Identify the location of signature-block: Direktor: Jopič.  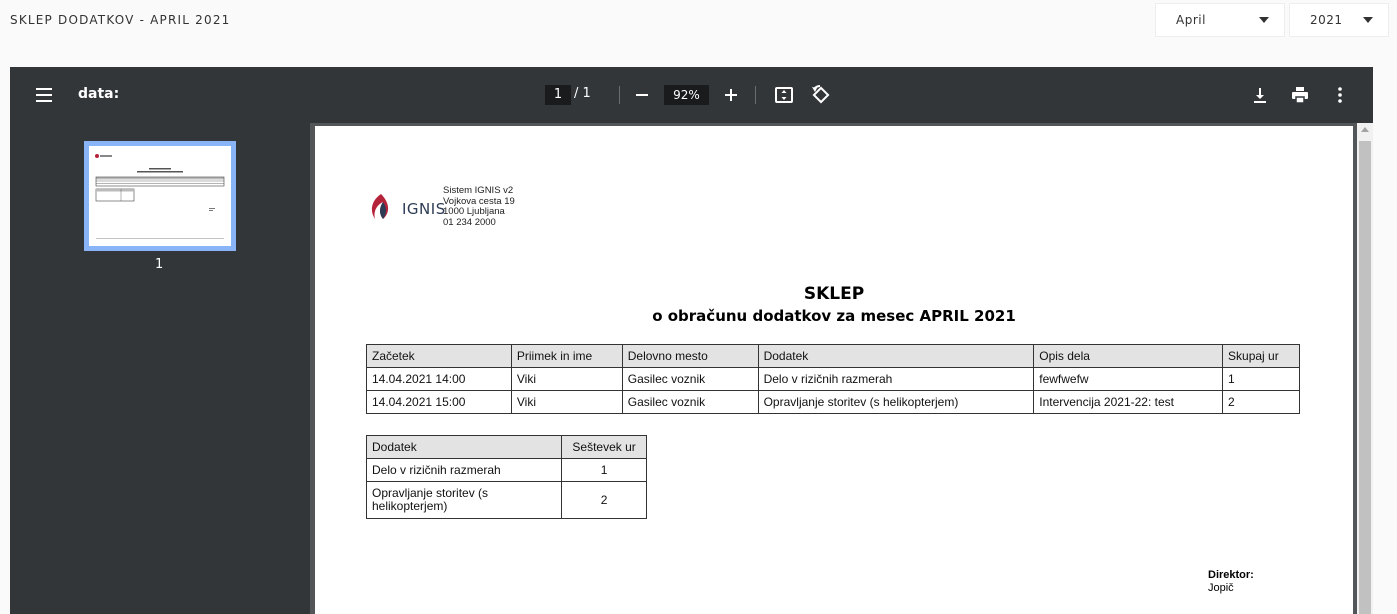
(1231, 582).